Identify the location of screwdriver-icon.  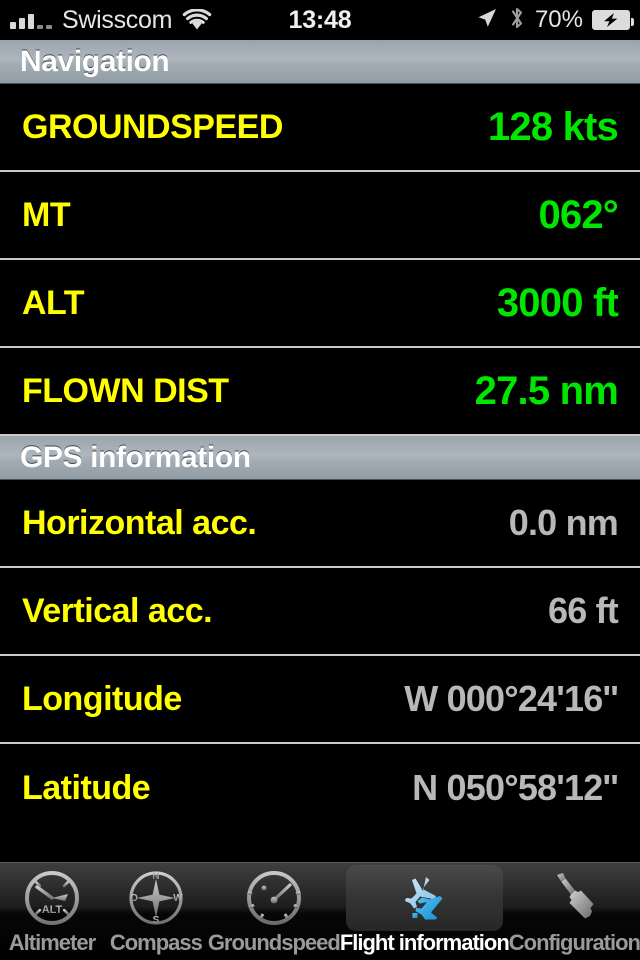
(574, 898).